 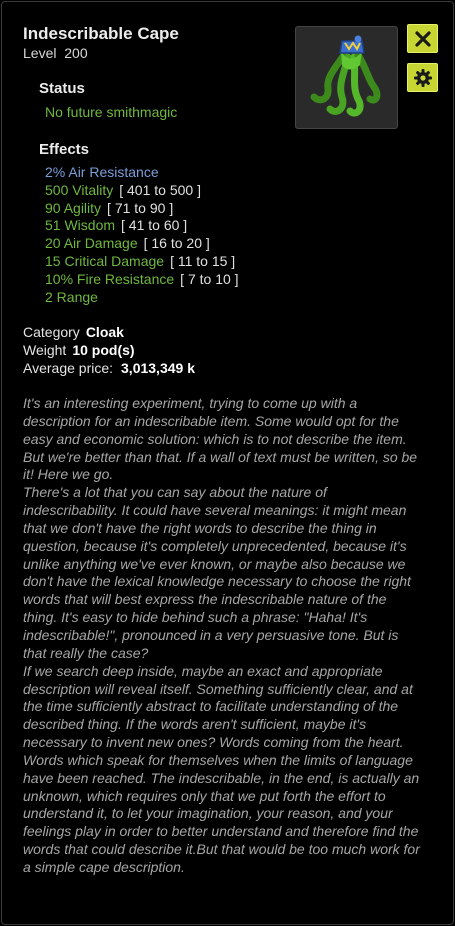 I want to click on price-label: Average price:, so click(x=68, y=368).